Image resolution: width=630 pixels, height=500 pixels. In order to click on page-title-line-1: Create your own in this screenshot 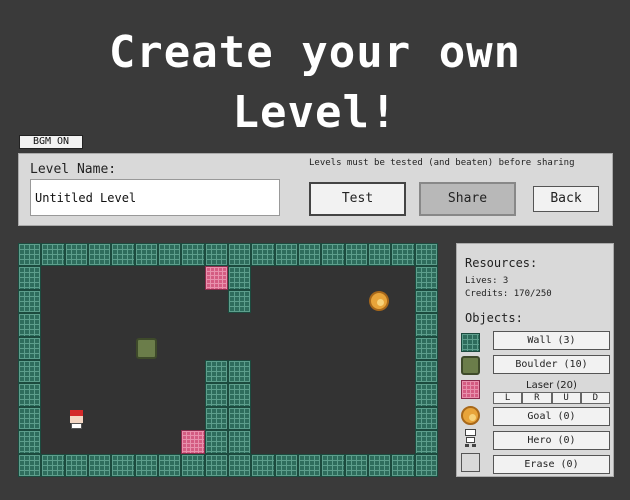, I will do `click(315, 52)`.